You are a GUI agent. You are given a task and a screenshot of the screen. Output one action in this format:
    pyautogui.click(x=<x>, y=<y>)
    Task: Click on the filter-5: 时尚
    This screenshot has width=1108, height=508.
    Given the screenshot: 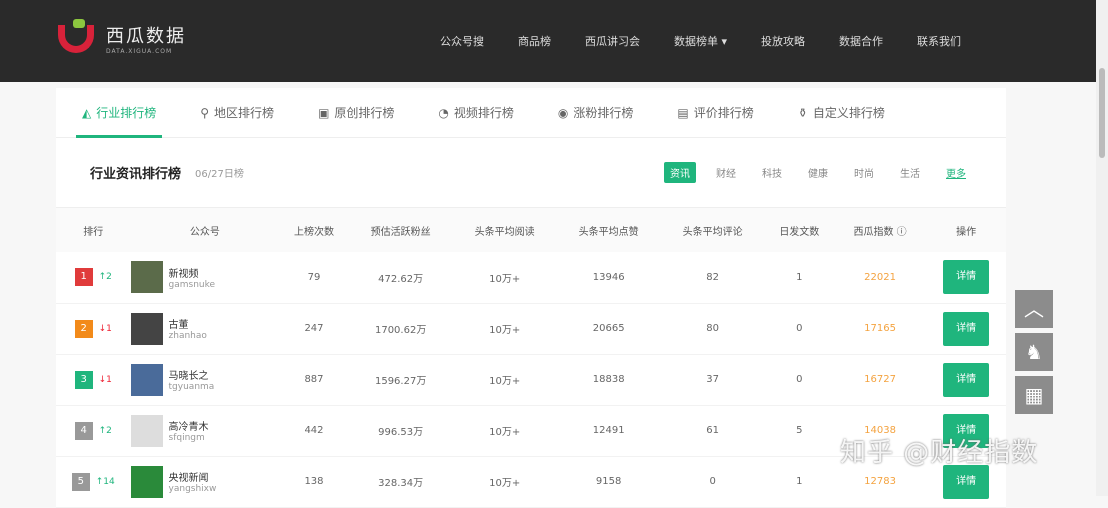 What is the action you would take?
    pyautogui.click(x=864, y=172)
    